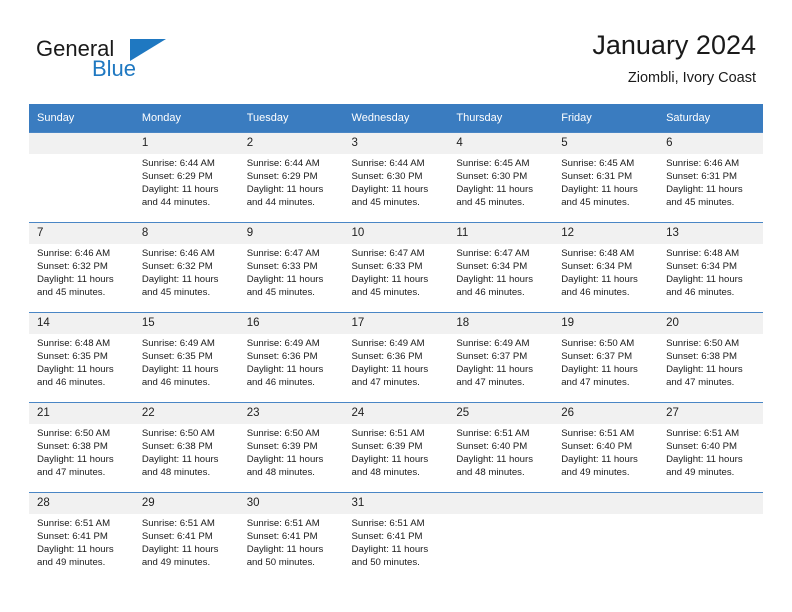 This screenshot has height=612, width=792. I want to click on day-number: 24, so click(396, 413).